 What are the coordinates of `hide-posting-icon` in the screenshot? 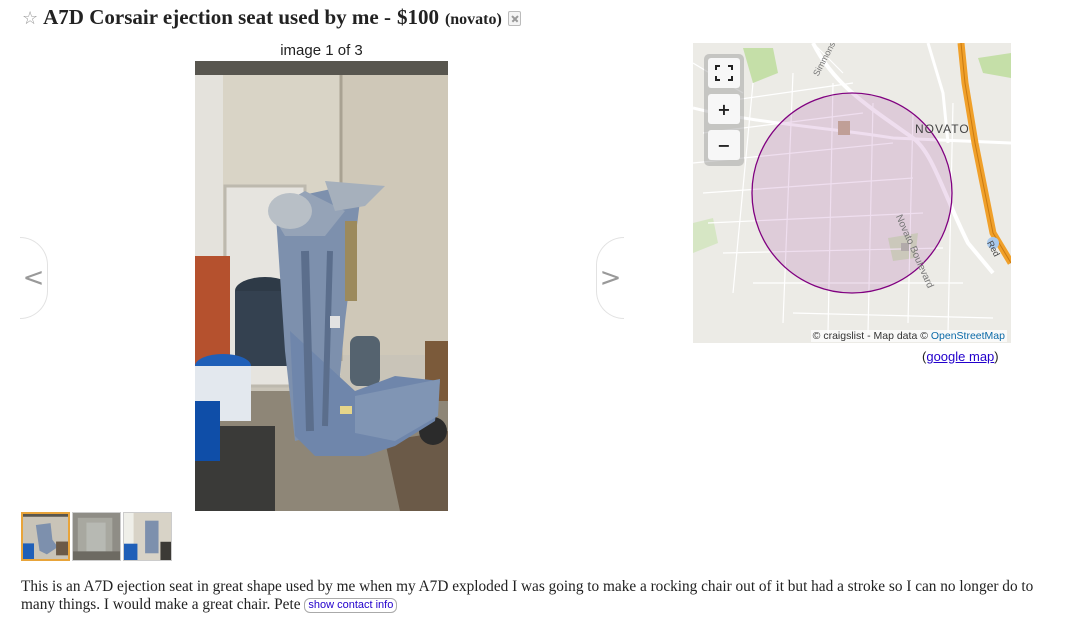 It's located at (514, 18).